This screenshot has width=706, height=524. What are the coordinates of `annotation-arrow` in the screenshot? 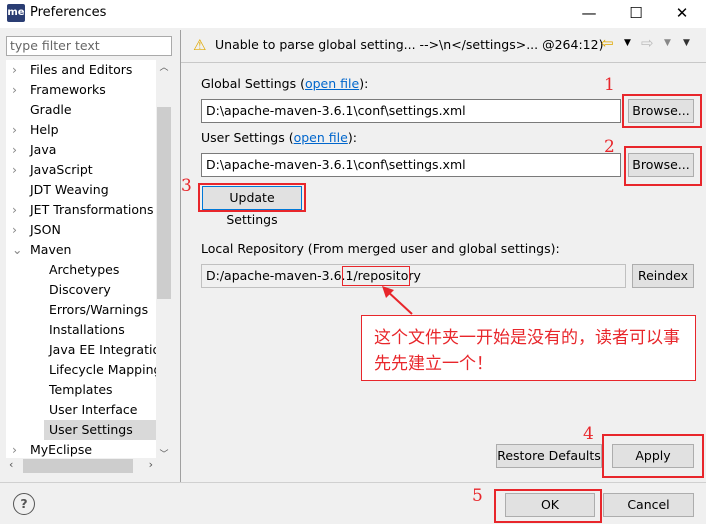 It's located at (397, 300).